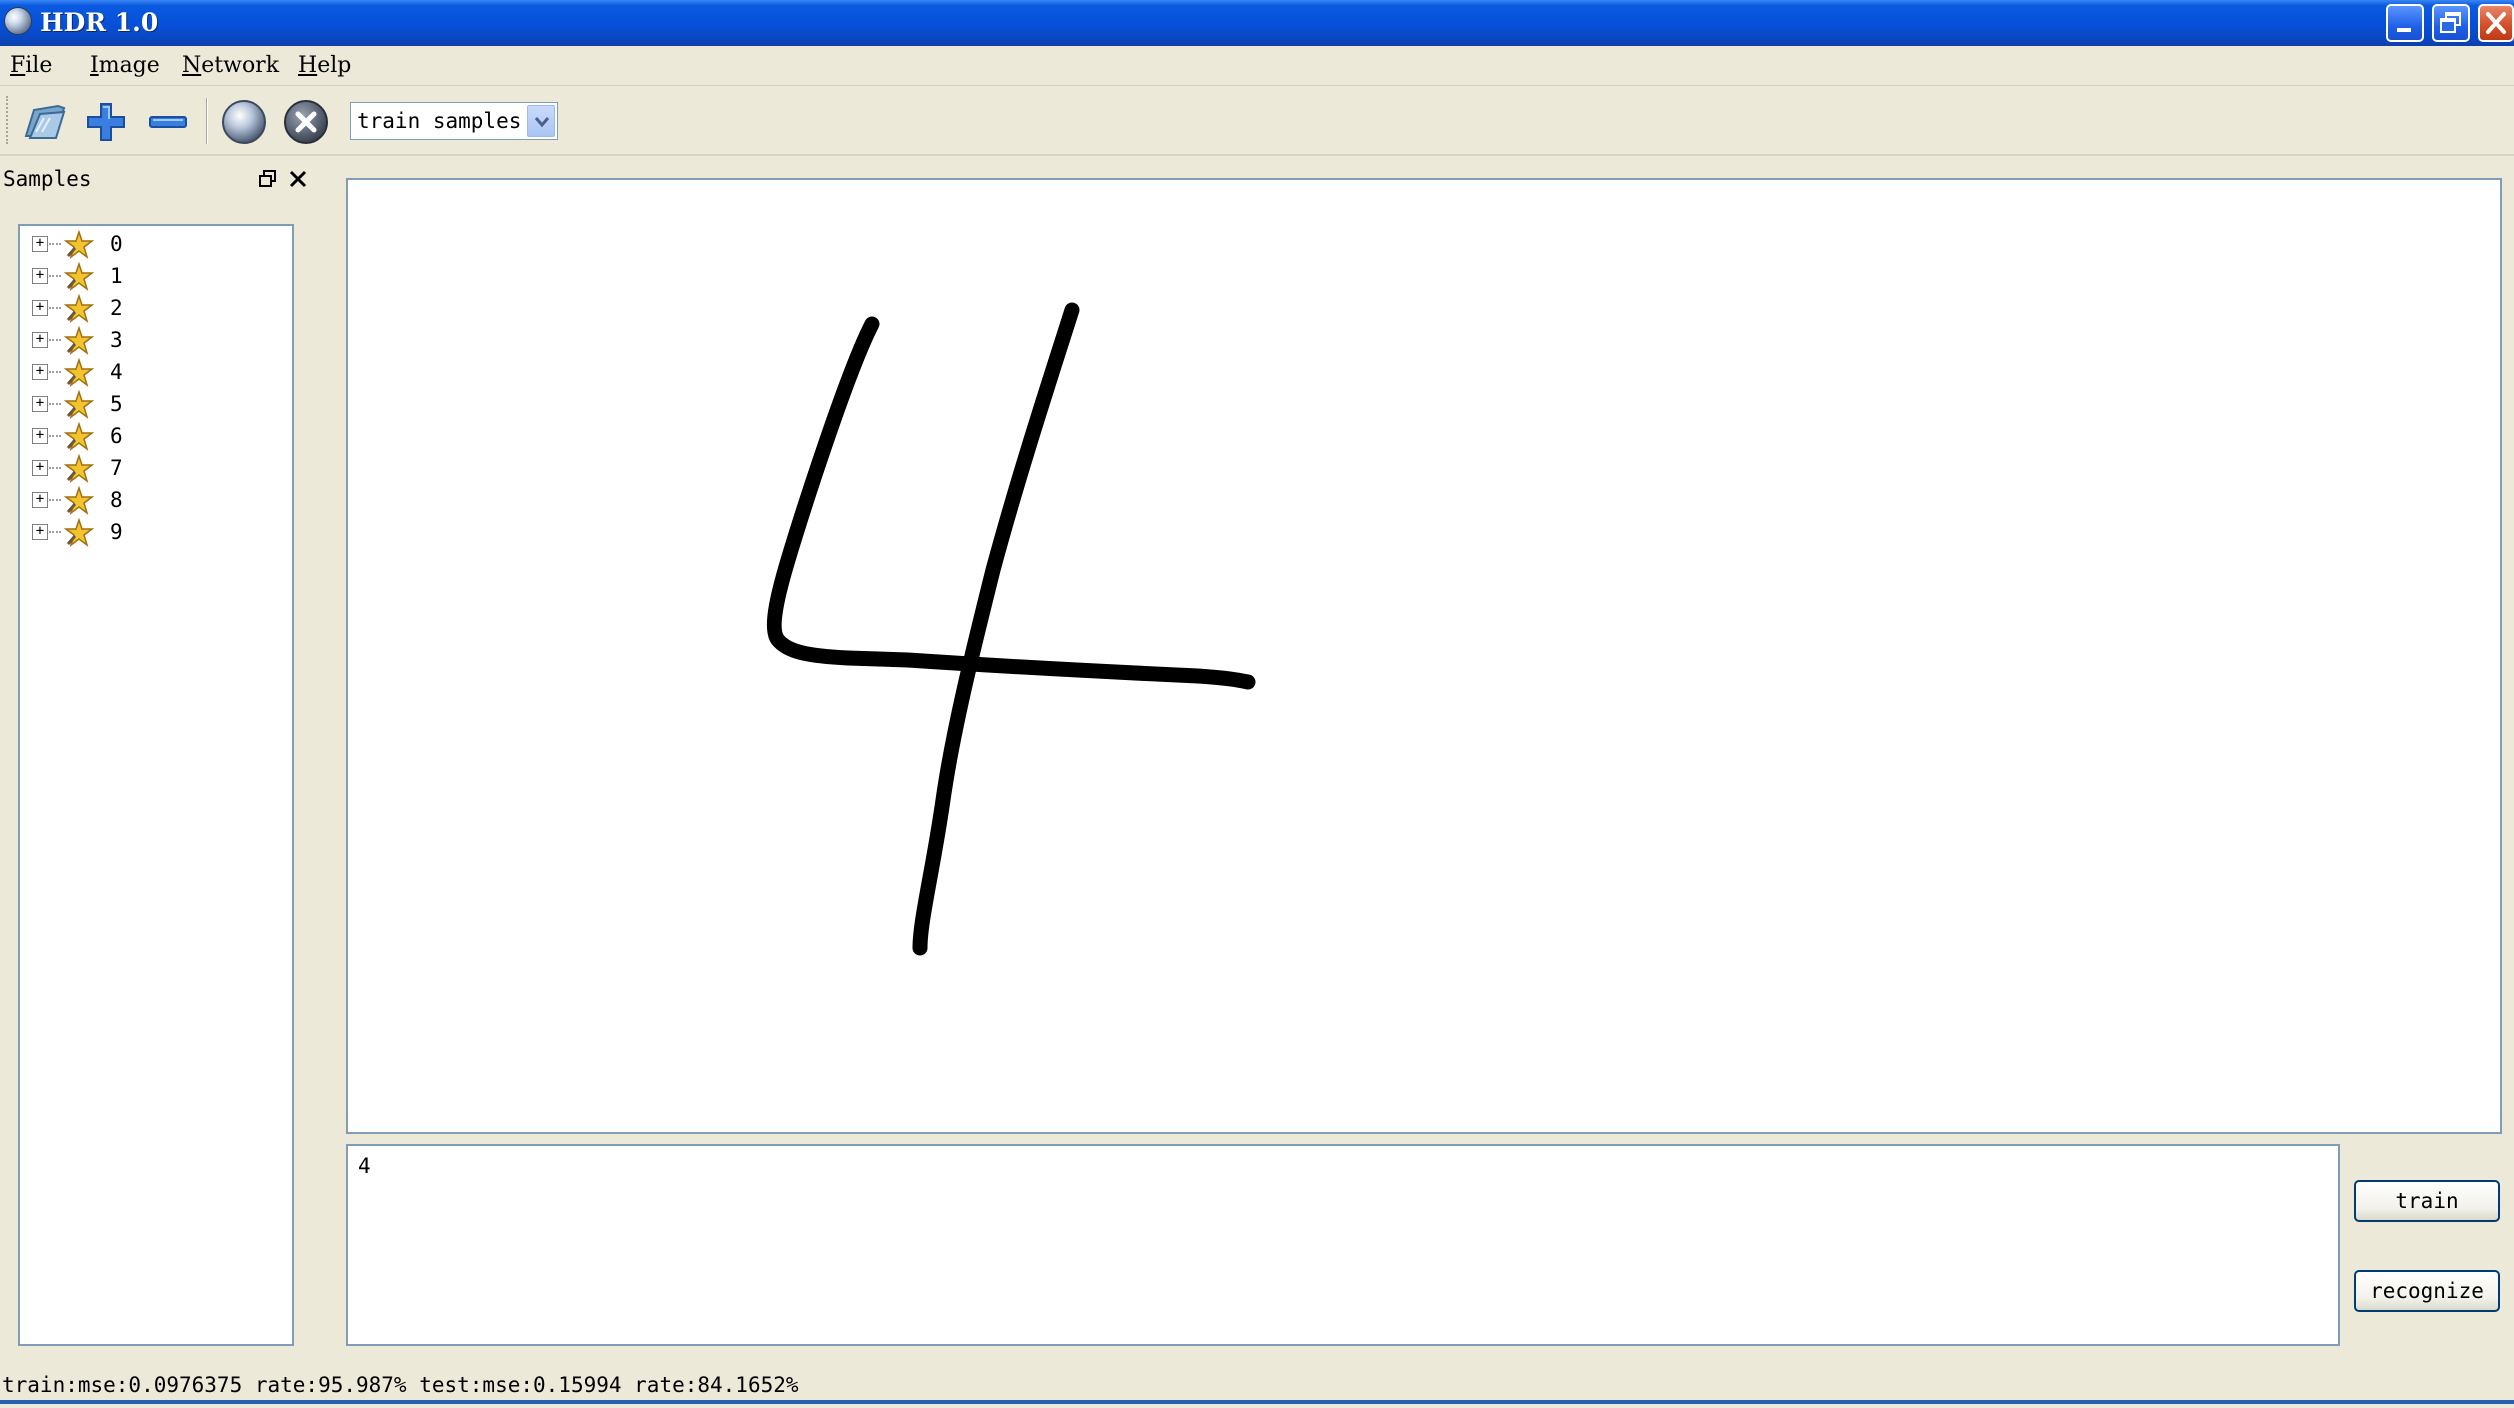 Image resolution: width=2514 pixels, height=1408 pixels. I want to click on tree-item: + 4, so click(155, 372).